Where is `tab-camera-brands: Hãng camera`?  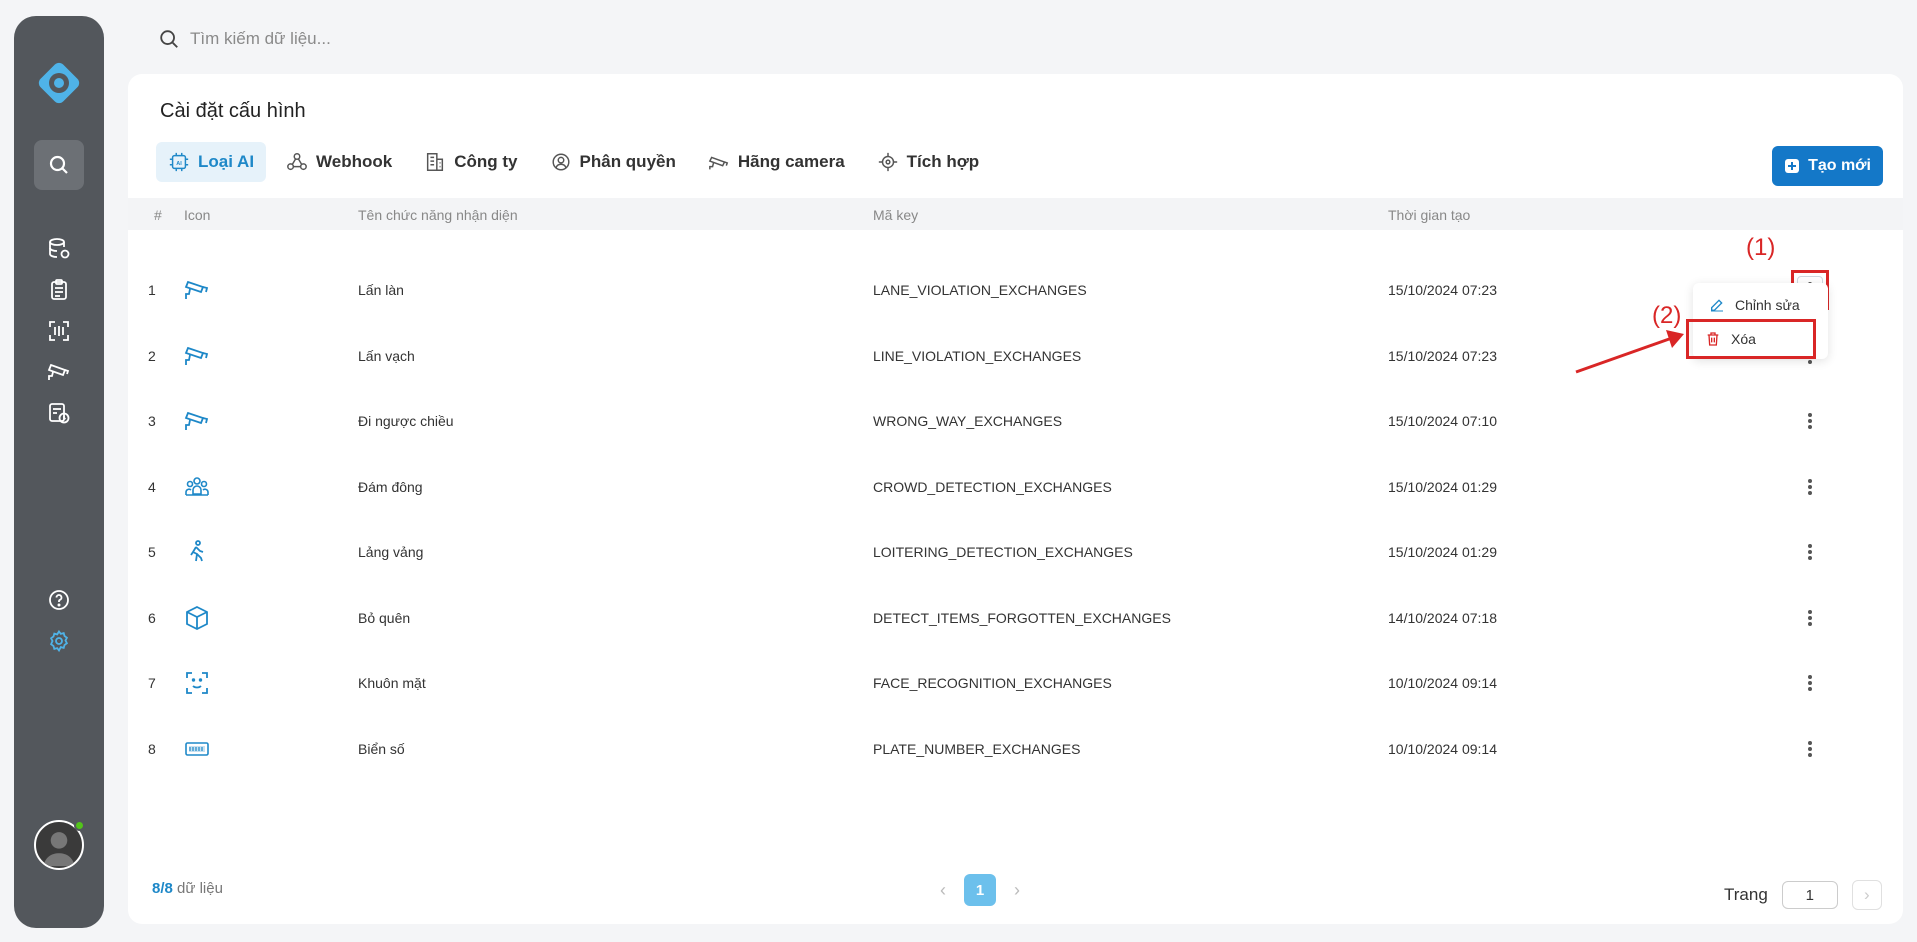 tab-camera-brands: Hãng camera is located at coordinates (776, 162).